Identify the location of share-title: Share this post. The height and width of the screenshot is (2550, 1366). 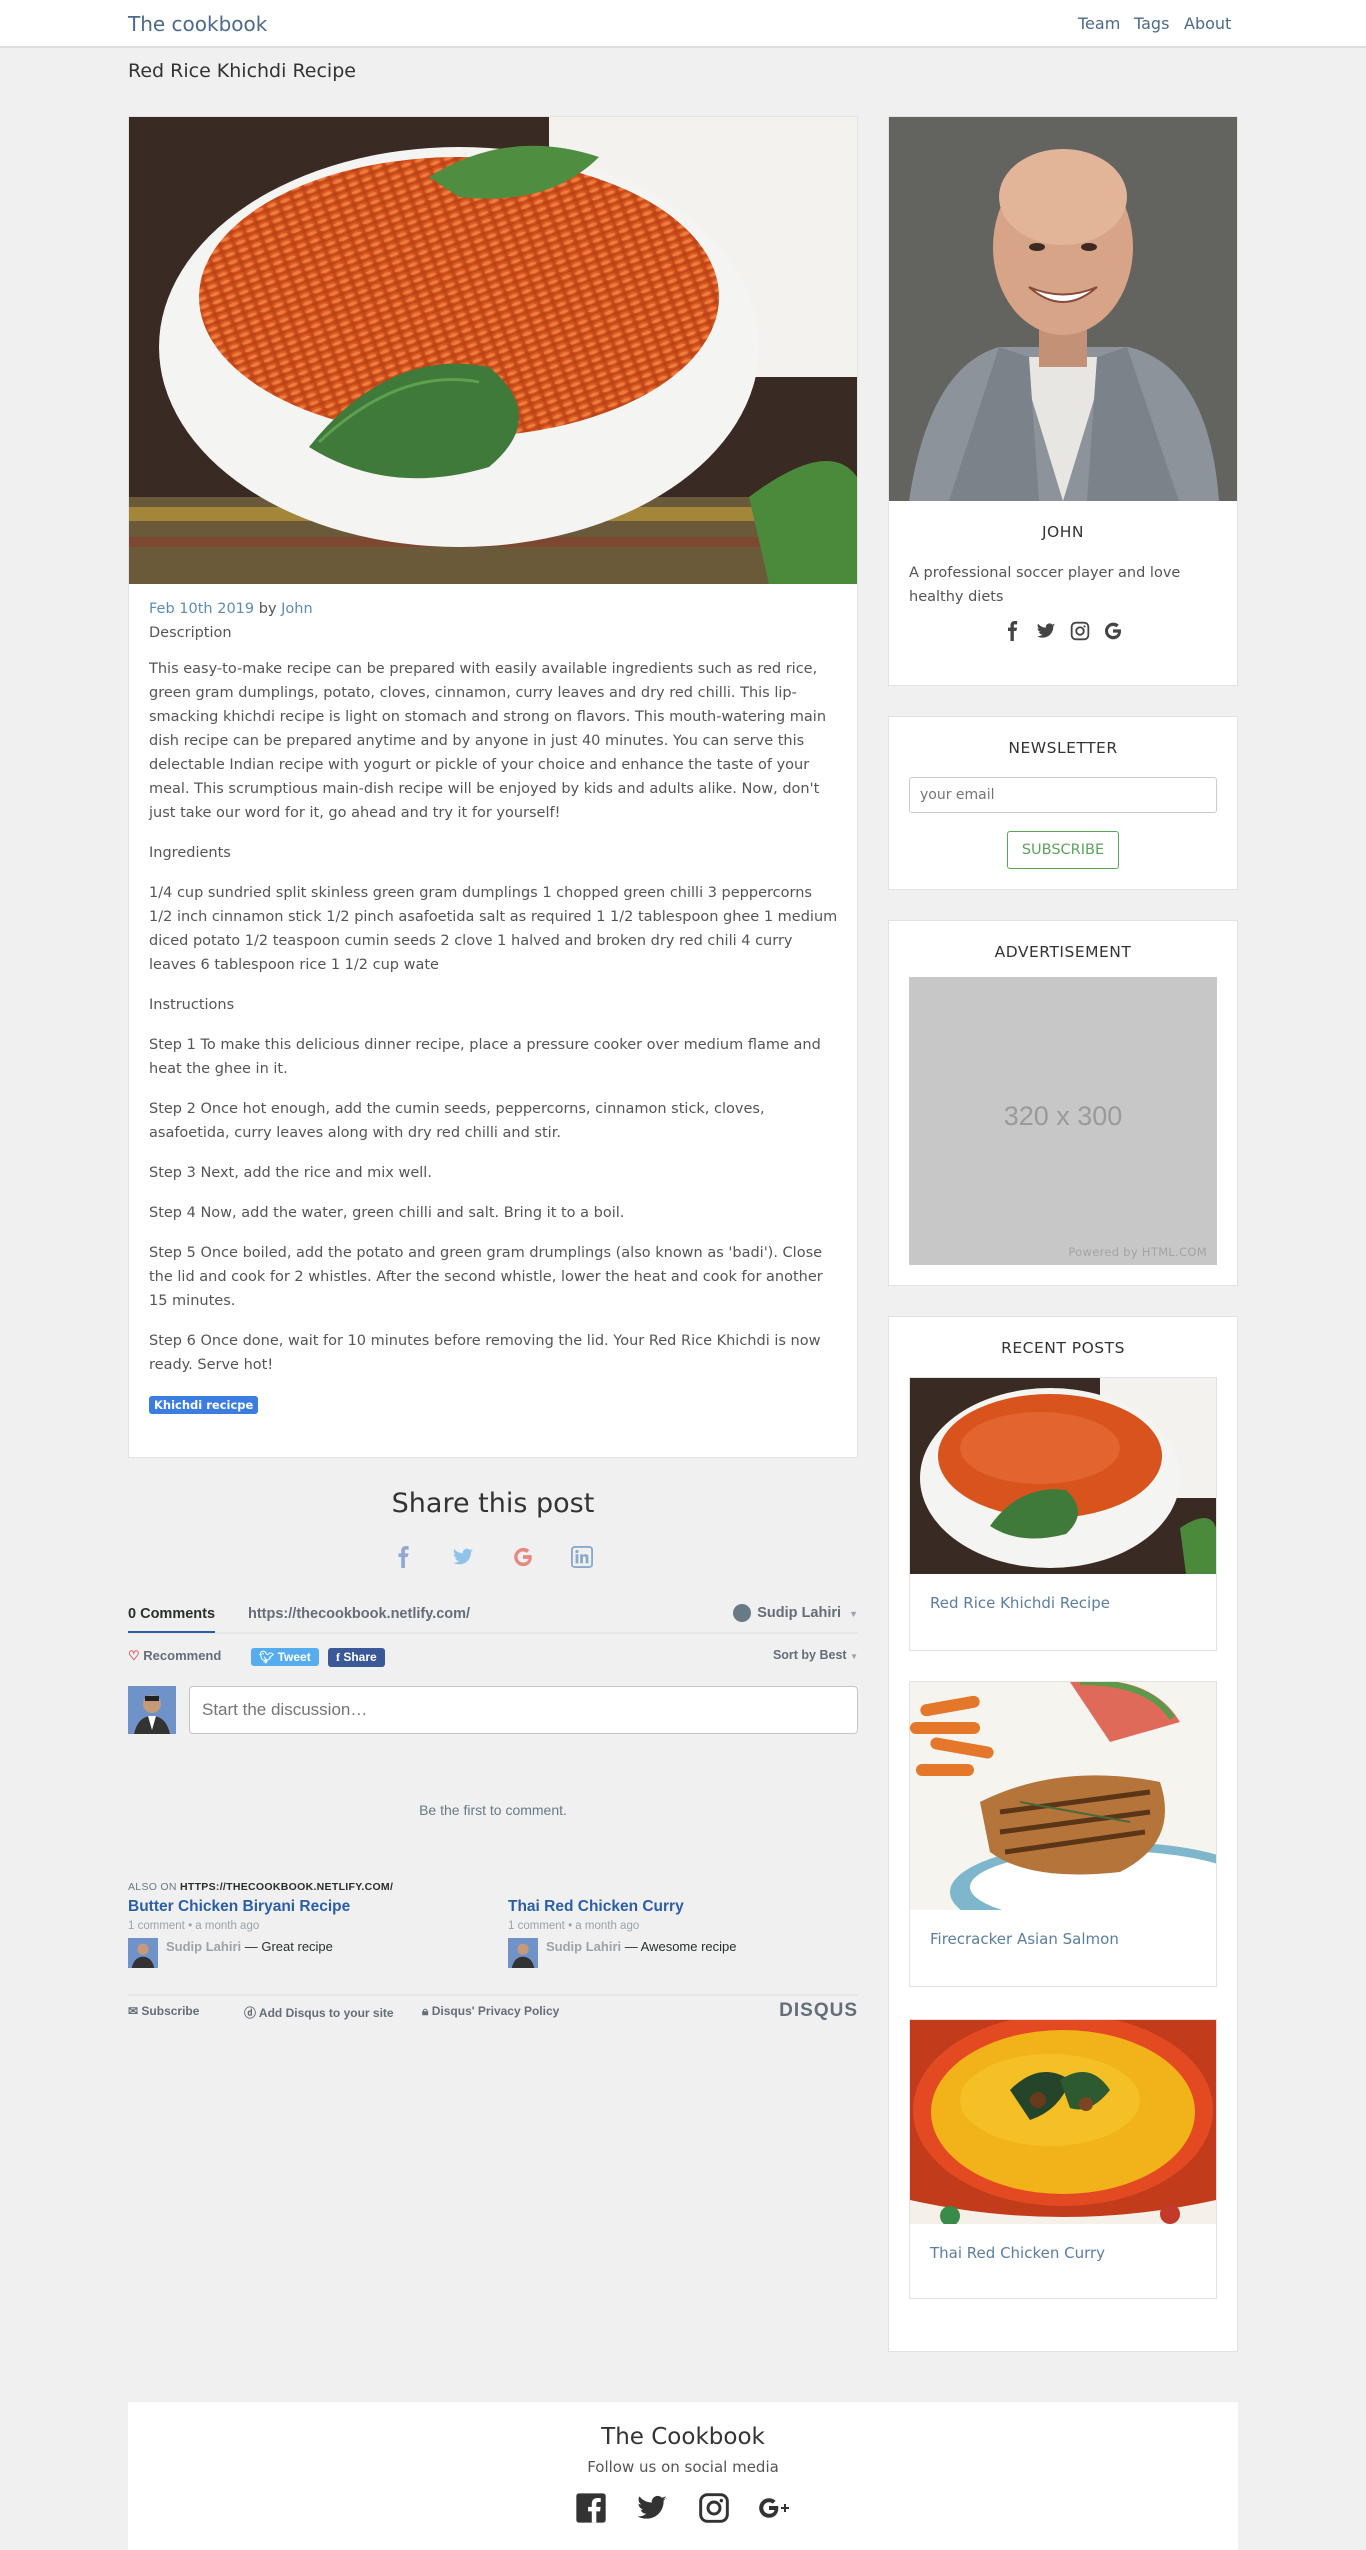
(493, 1503).